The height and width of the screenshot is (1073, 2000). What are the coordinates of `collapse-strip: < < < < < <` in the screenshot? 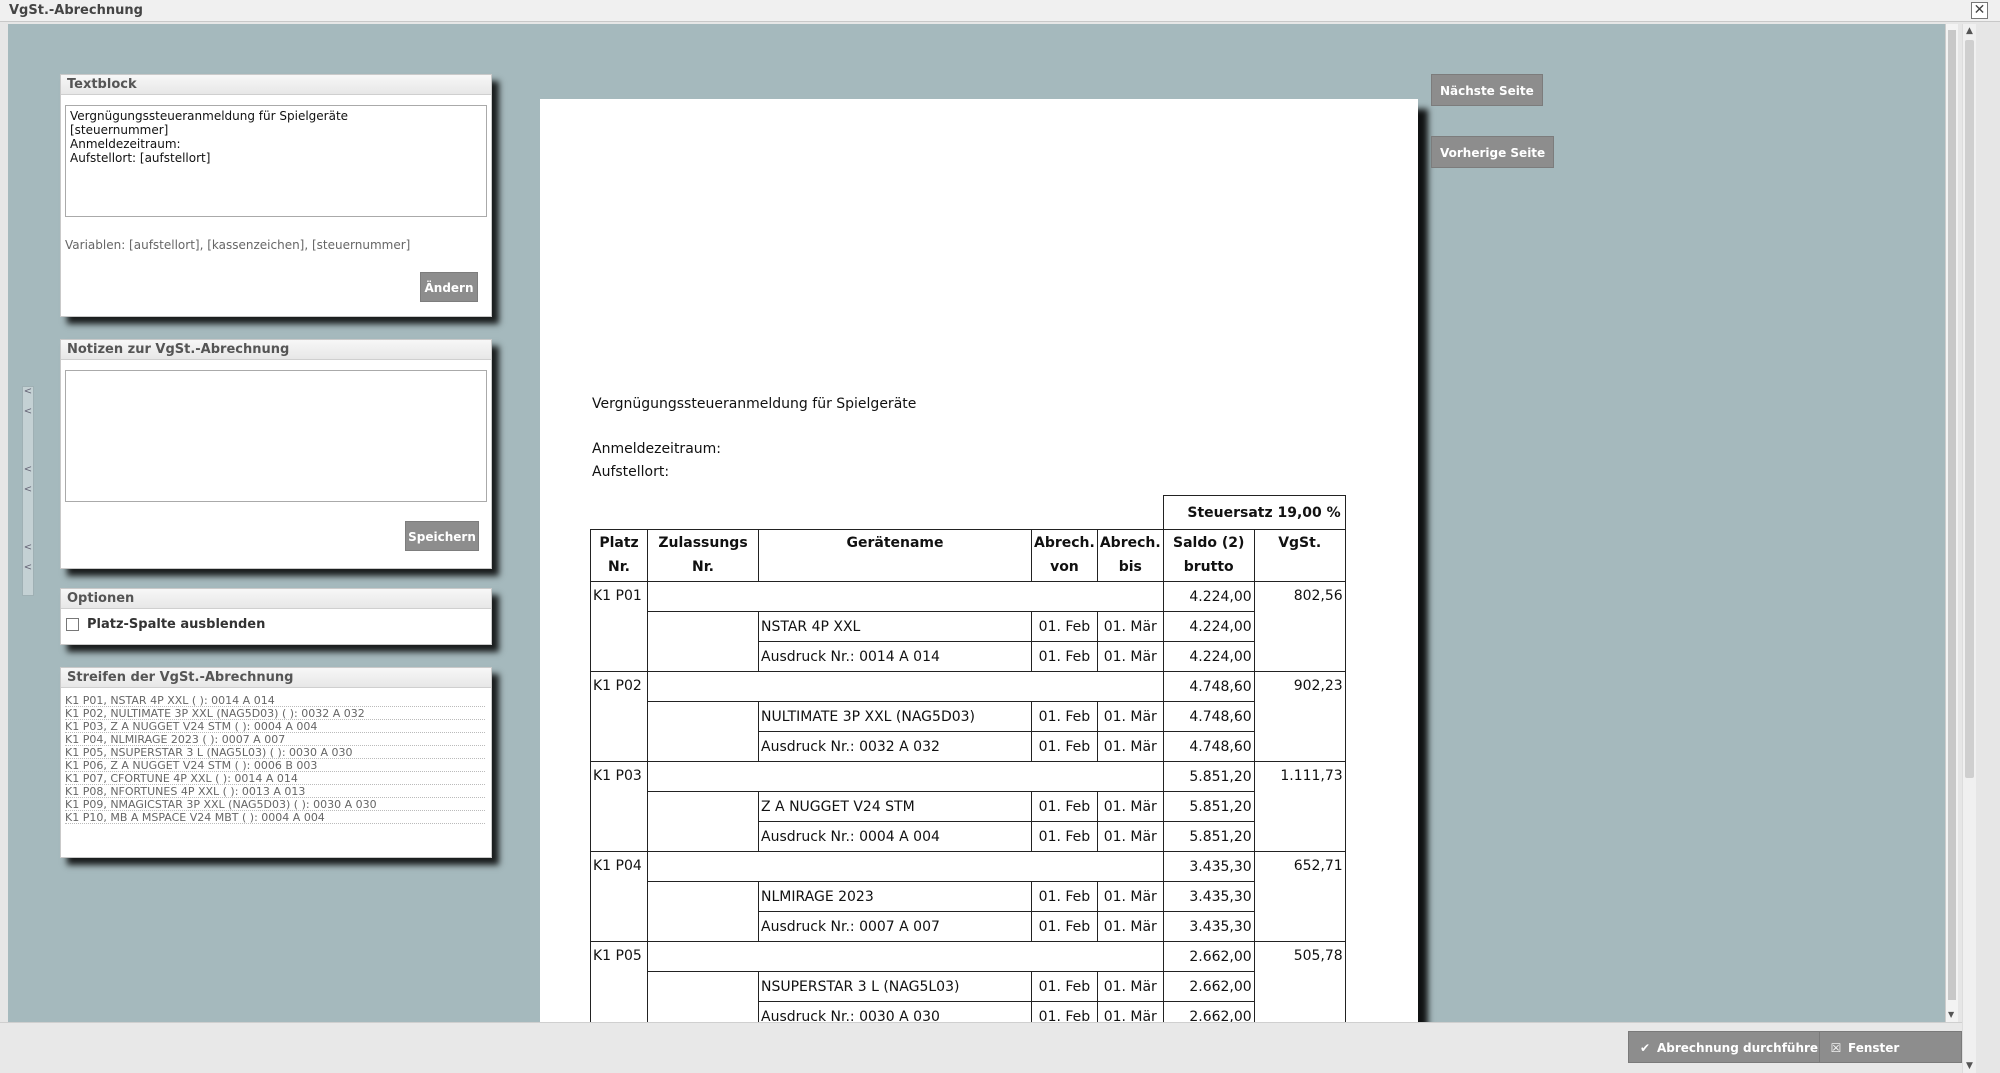 It's located at (28, 491).